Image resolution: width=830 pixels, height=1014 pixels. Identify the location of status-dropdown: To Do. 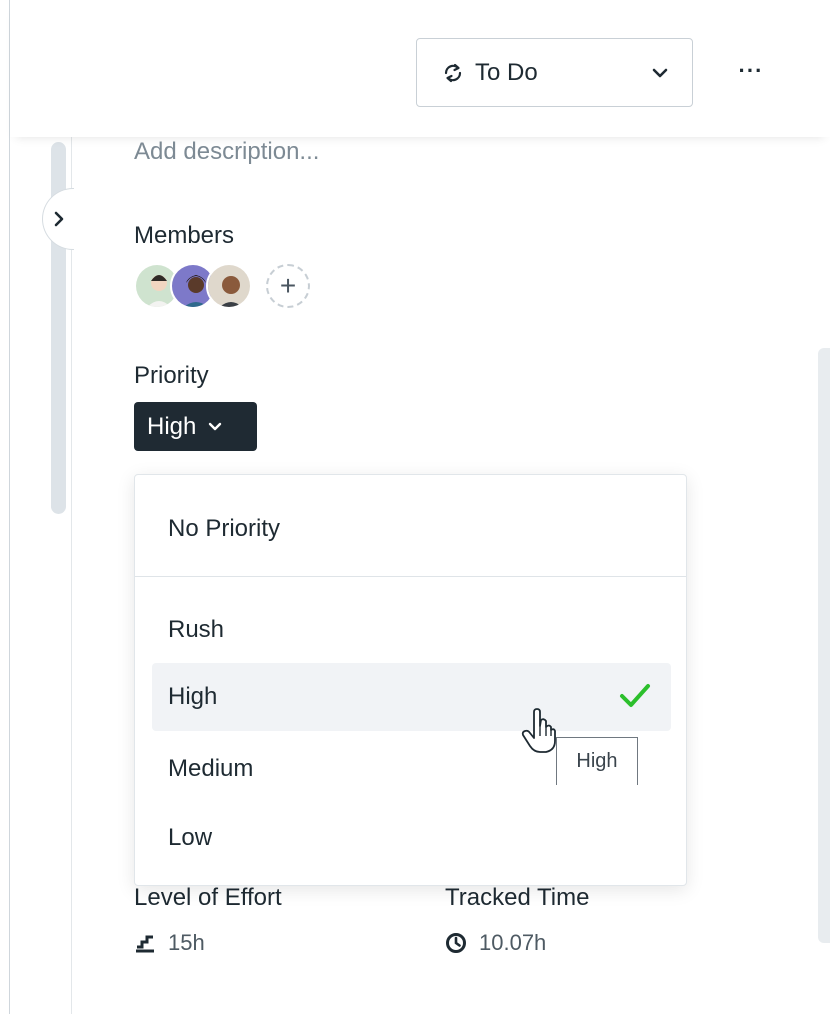
(554, 72).